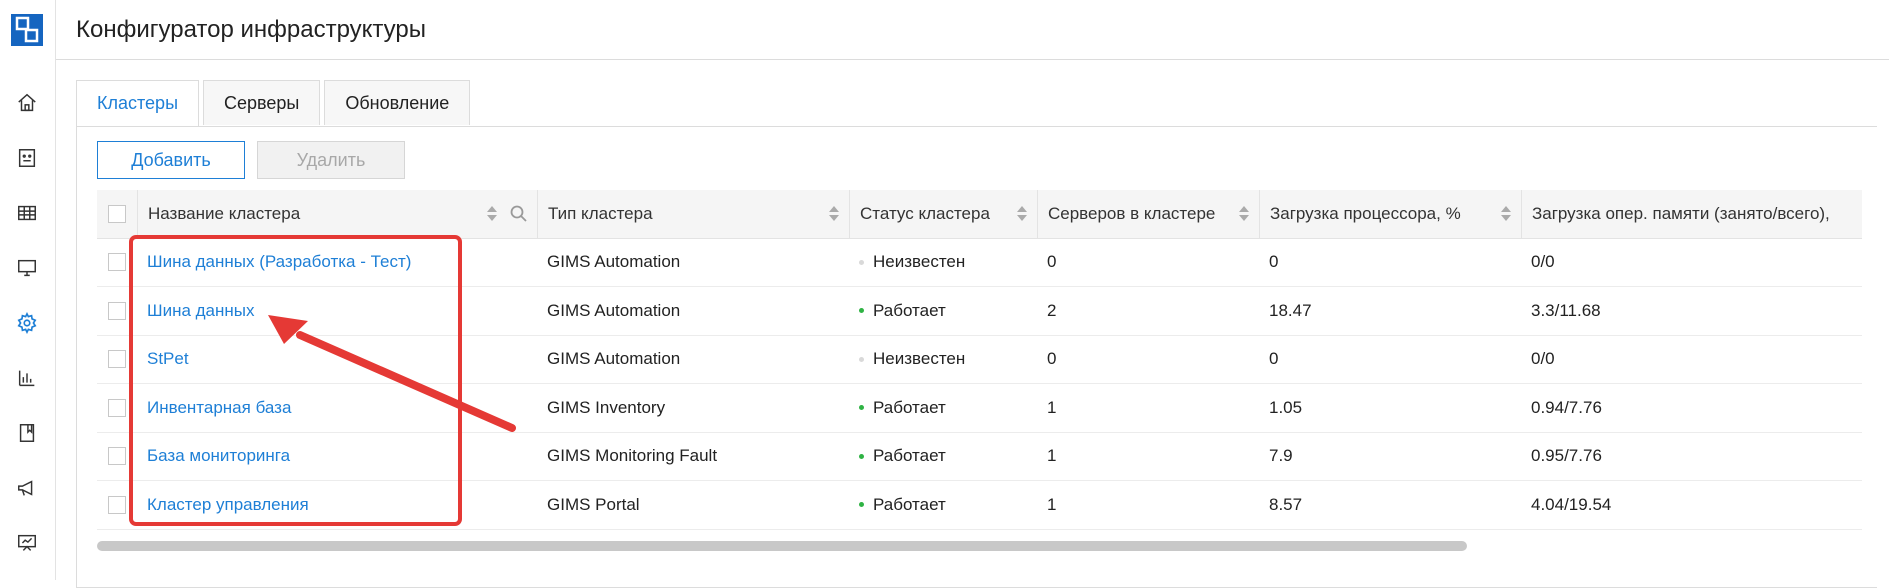 This screenshot has height=588, width=1889. Describe the element at coordinates (337, 214) in the screenshot. I see `column-header-name: Название кластера` at that location.